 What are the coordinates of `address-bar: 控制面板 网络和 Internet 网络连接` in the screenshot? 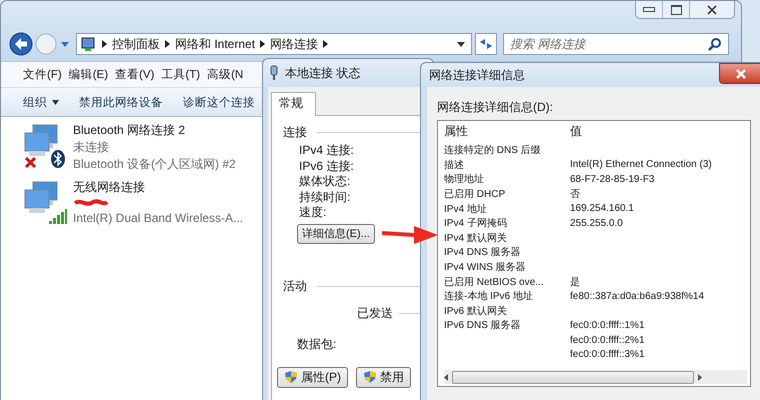 It's located at (274, 44).